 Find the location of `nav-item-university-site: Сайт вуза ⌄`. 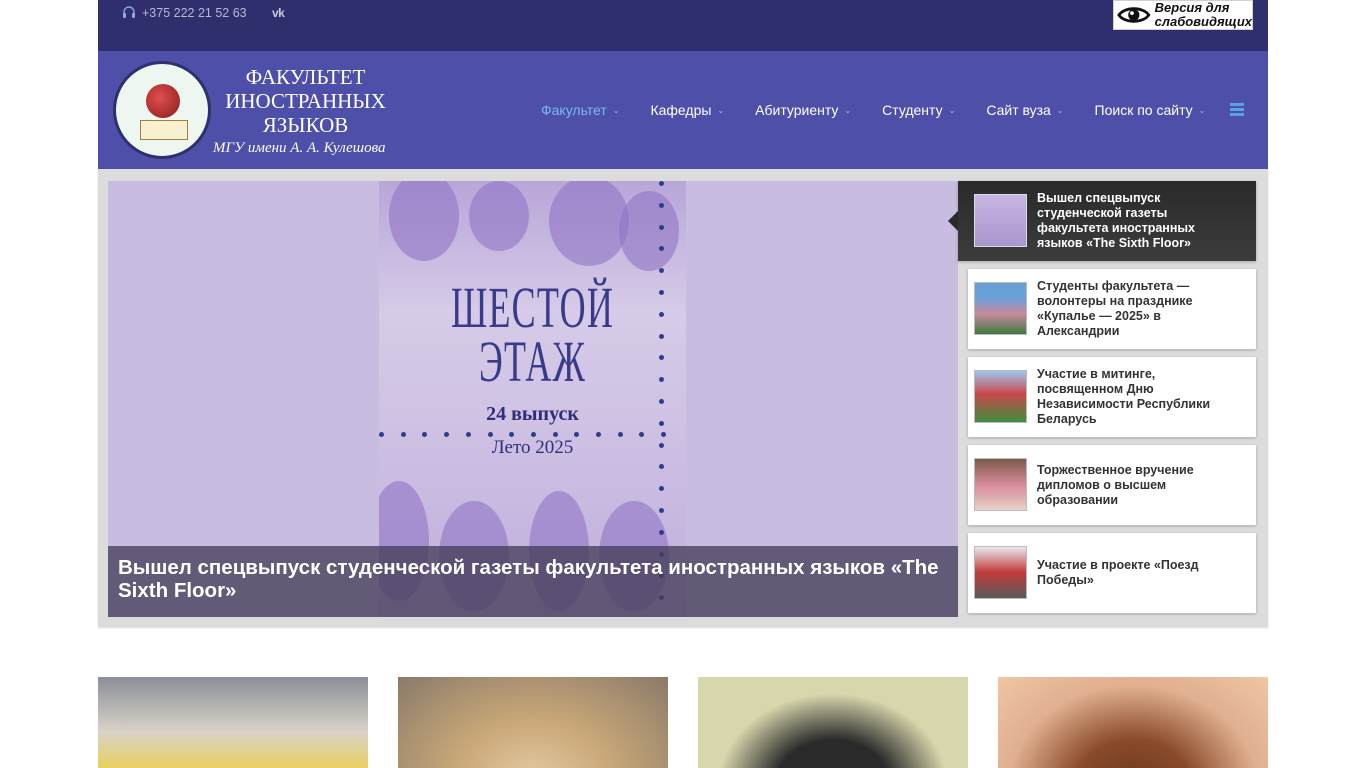

nav-item-university-site: Сайт вуза ⌄ is located at coordinates (1024, 110).